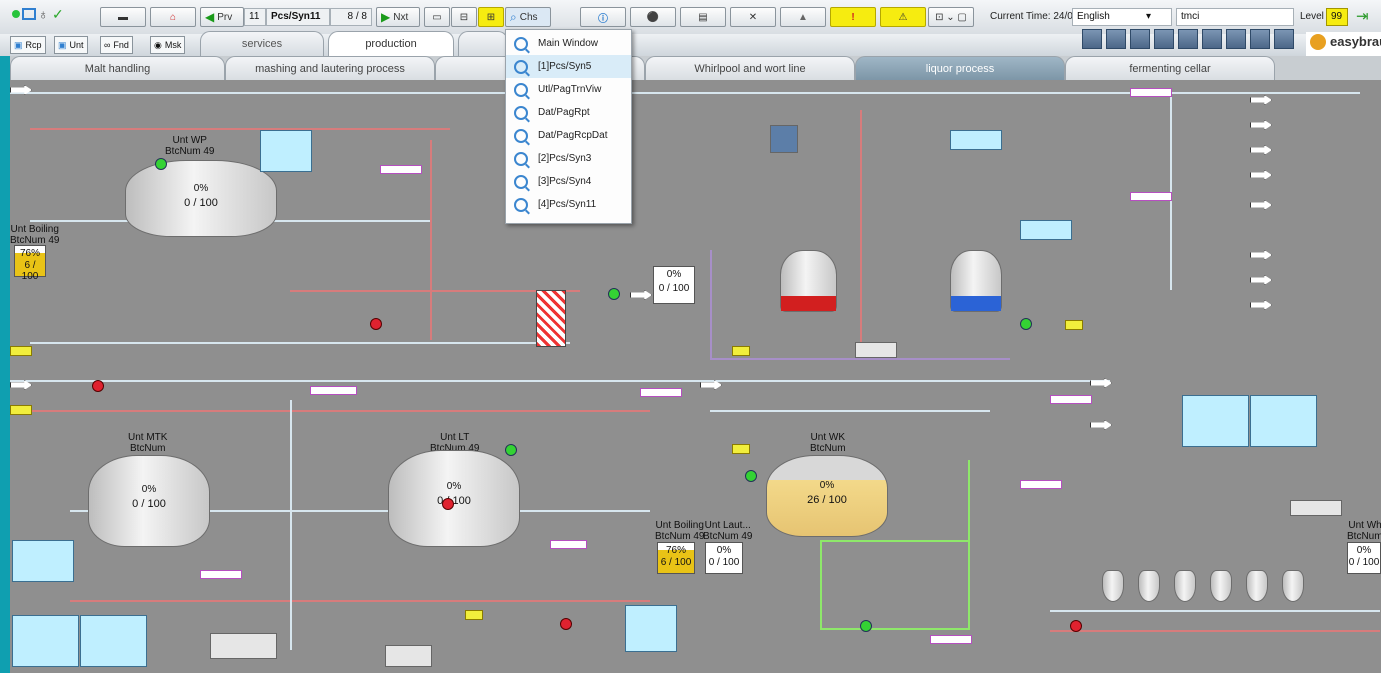 The height and width of the screenshot is (673, 1381). Describe the element at coordinates (391, 43) in the screenshot. I see `tab-production: production` at that location.